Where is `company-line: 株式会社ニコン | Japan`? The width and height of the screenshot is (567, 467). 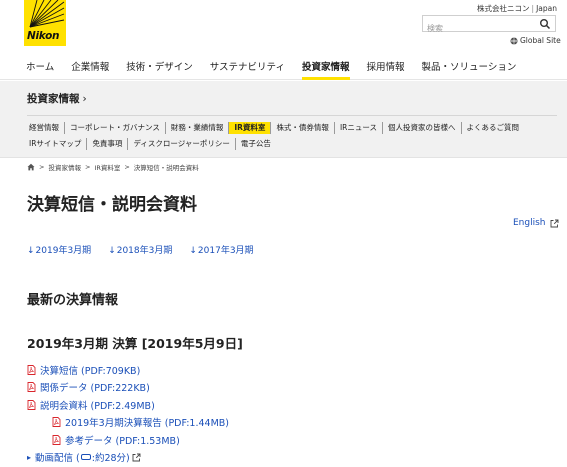 company-line: 株式会社ニコン | Japan is located at coordinates (517, 8).